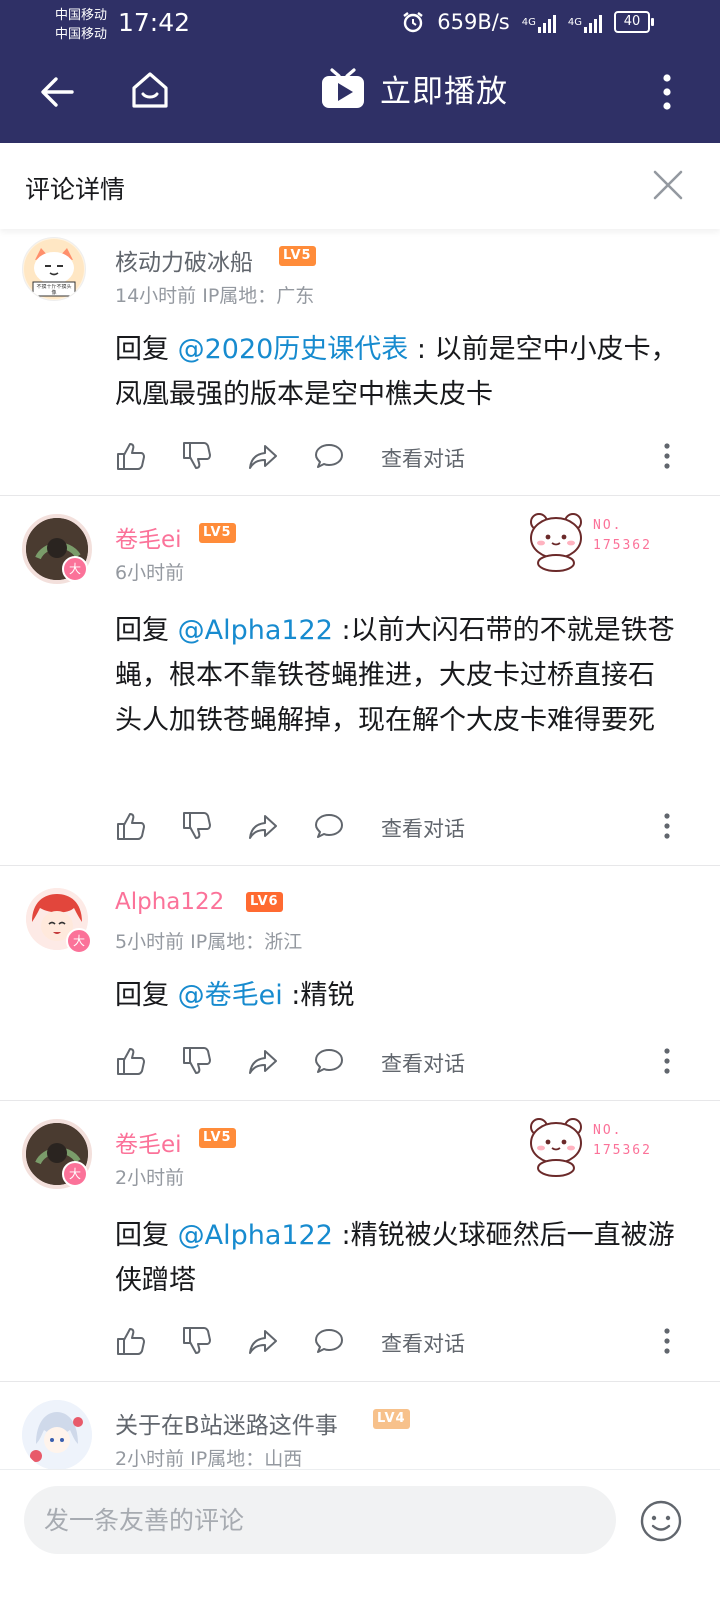 This screenshot has width=720, height=1601. What do you see at coordinates (81, 15) in the screenshot?
I see `carrier-1: 中国移动` at bounding box center [81, 15].